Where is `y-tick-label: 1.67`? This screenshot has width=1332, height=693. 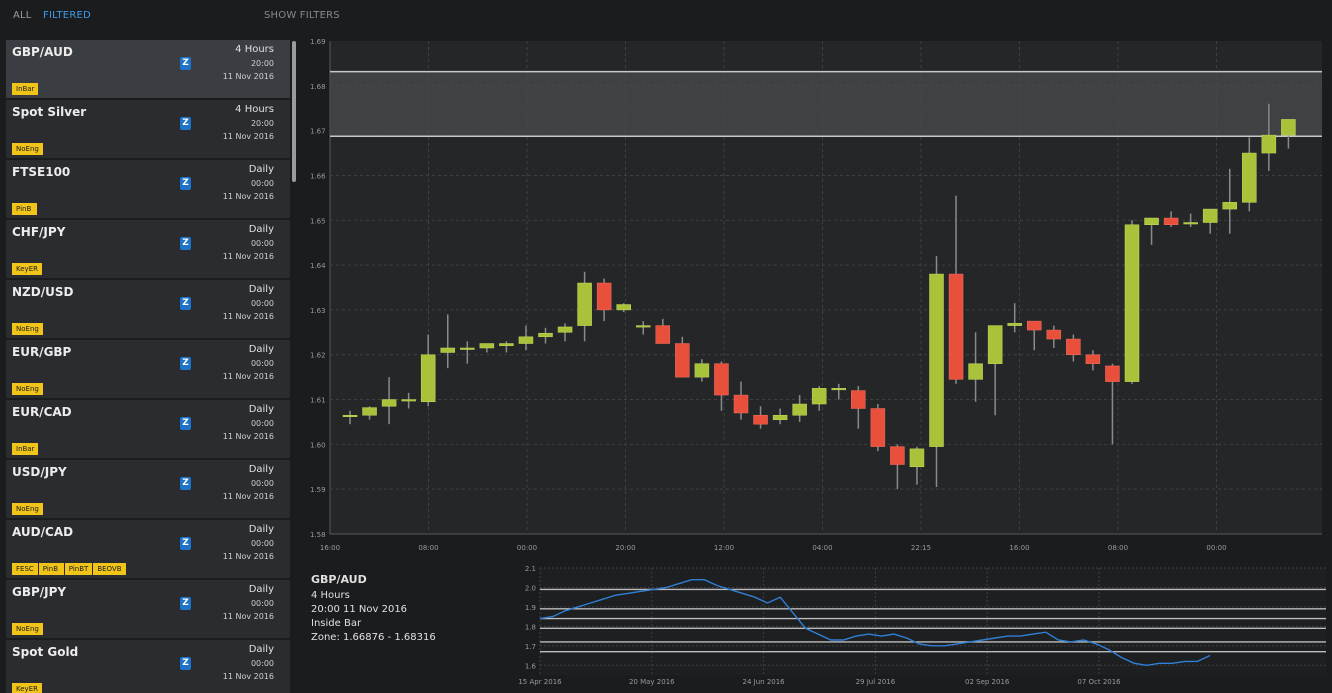
y-tick-label: 1.67 is located at coordinates (318, 132).